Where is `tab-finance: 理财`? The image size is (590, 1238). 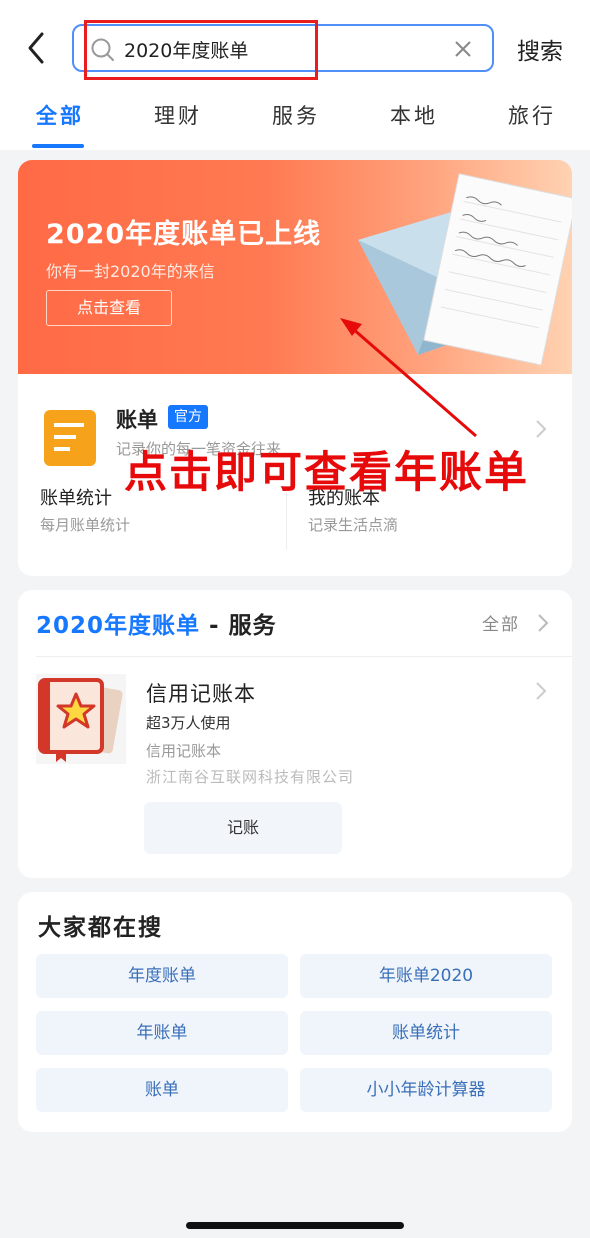
tab-finance: 理财 is located at coordinates (178, 115).